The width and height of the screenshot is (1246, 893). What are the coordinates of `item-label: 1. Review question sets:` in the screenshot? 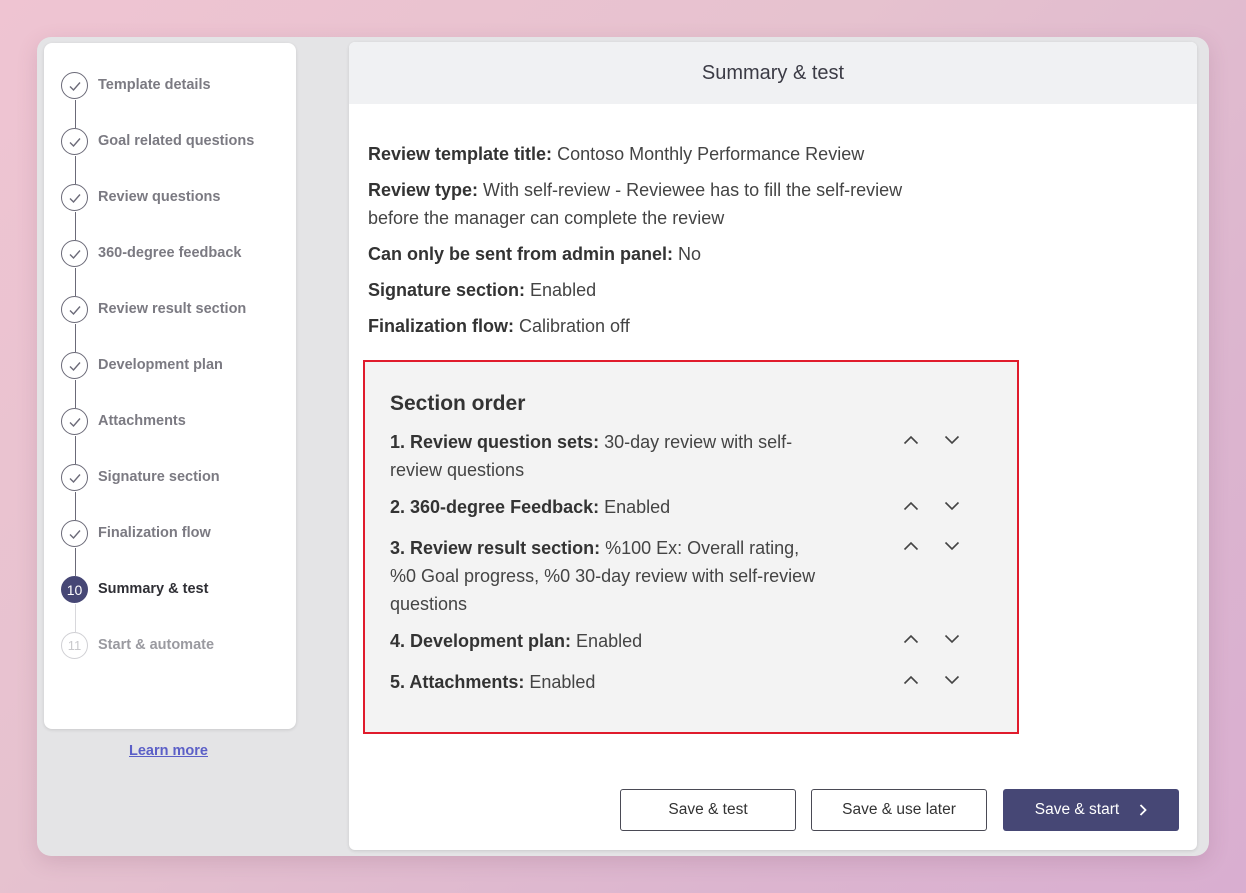 It's located at (495, 442).